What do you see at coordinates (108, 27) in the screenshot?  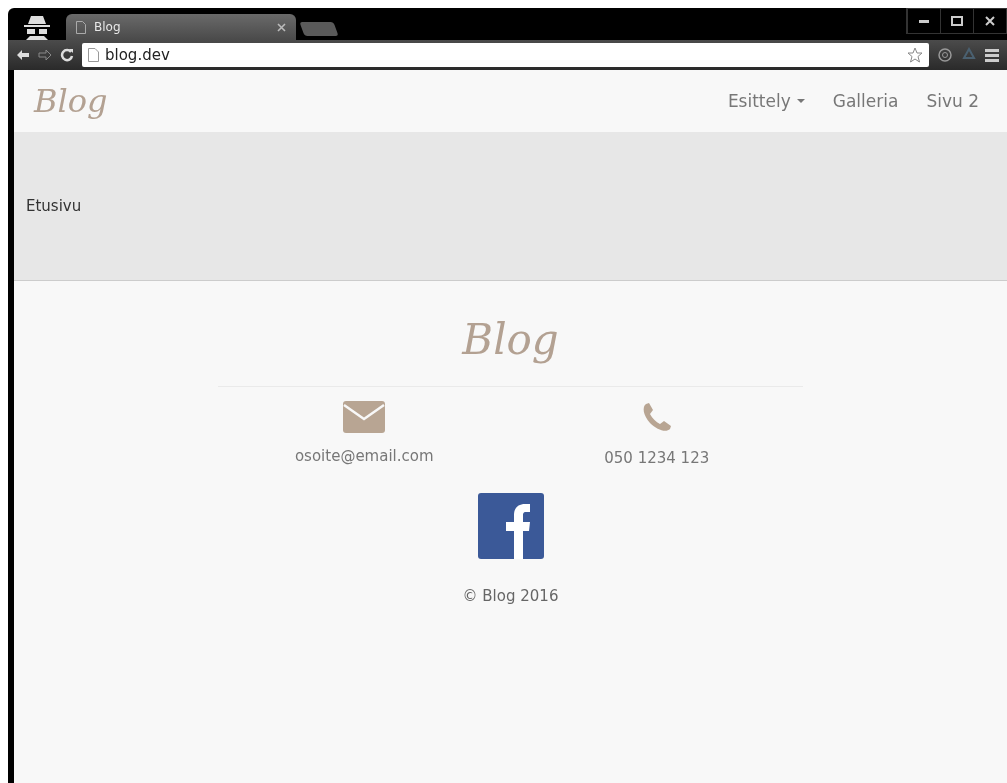 I see `tab-title: Blog` at bounding box center [108, 27].